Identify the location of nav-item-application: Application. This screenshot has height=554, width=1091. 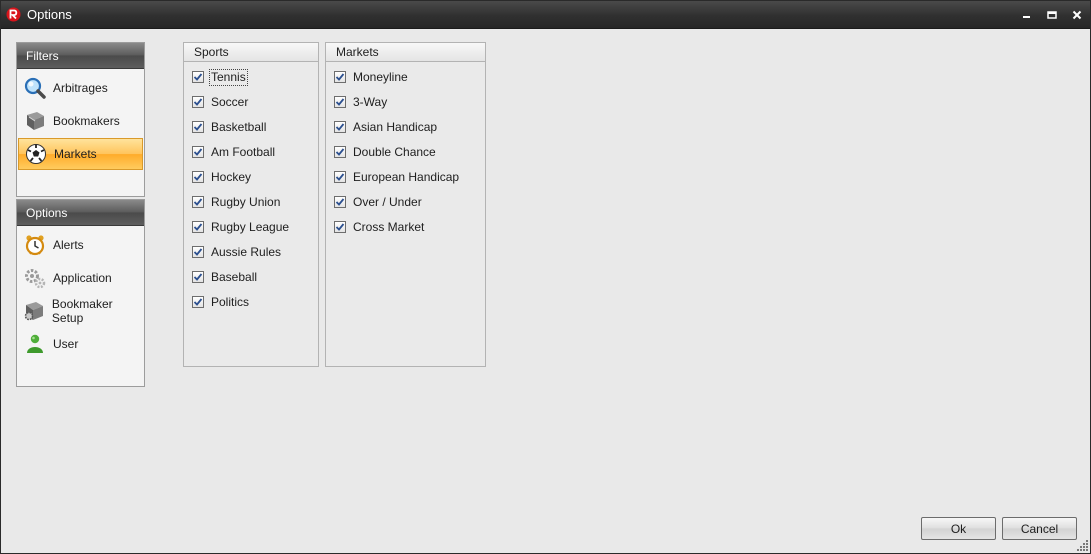
(80, 278).